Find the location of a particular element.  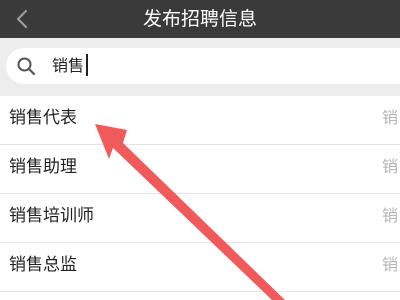

list-item-label: 销售培训师 is located at coordinates (51, 216).